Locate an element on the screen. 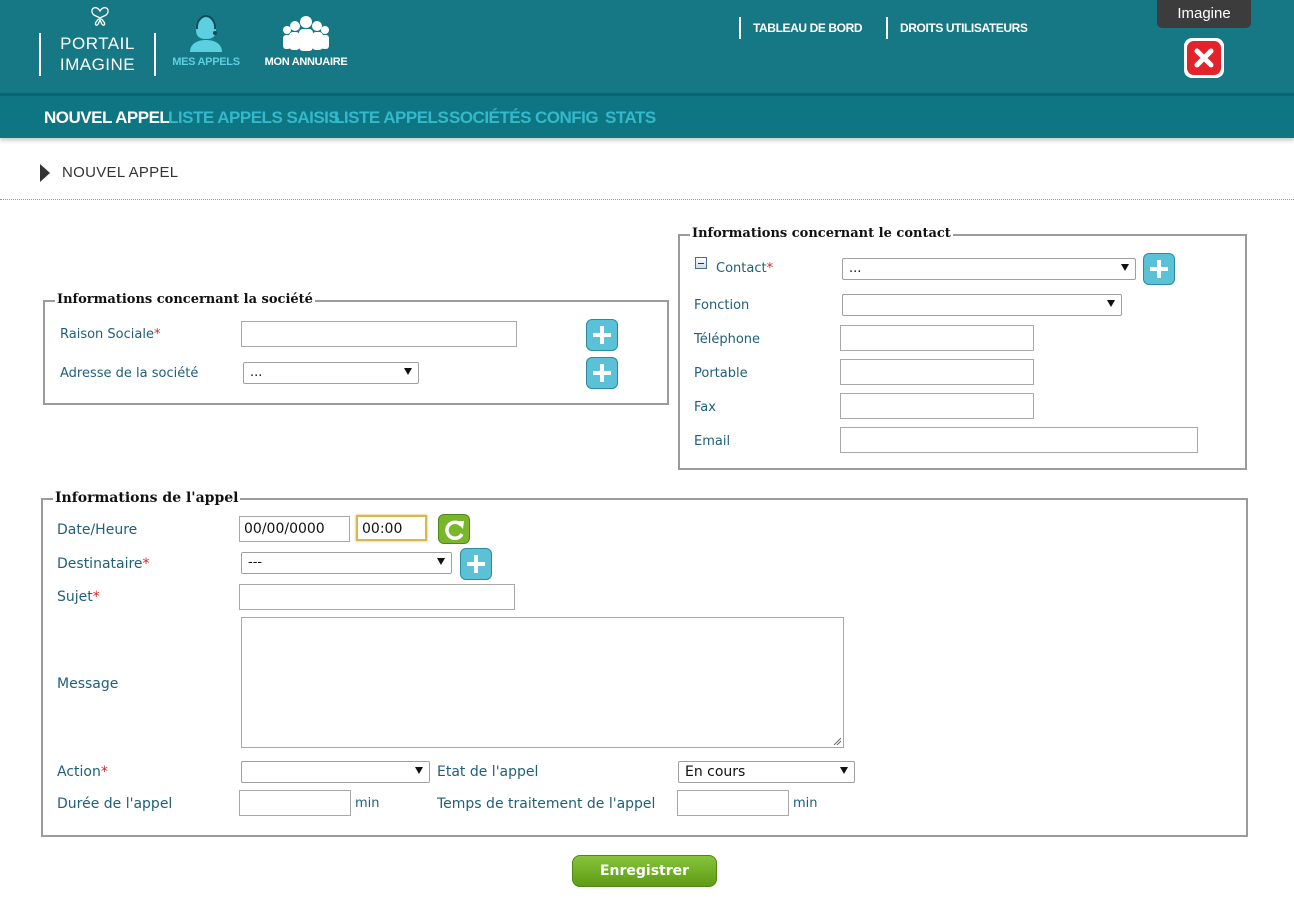  refresh-icon is located at coordinates (454, 530).